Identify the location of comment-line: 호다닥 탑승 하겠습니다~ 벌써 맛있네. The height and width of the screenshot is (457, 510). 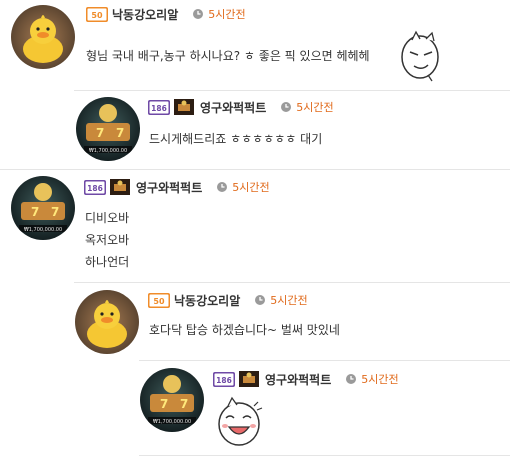
(244, 330).